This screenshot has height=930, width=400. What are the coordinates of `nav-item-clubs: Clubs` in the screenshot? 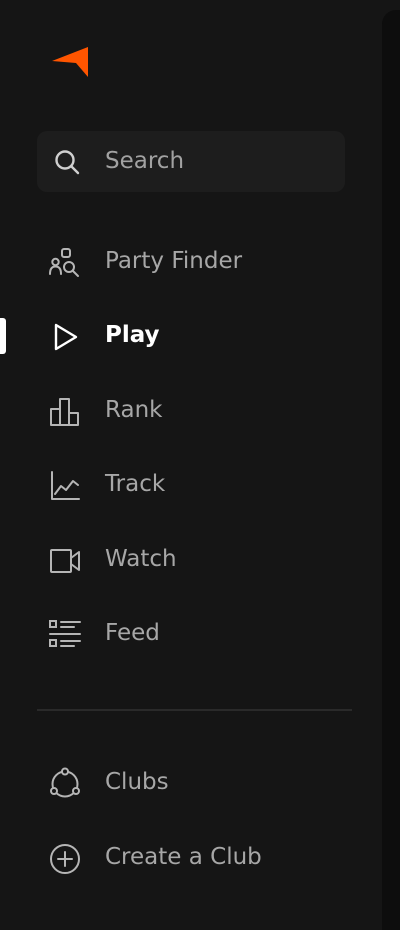 It's located at (200, 783).